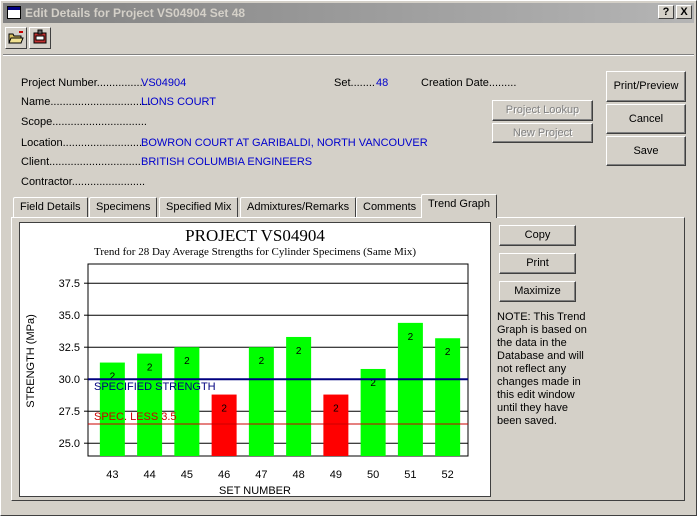 This screenshot has height=516, width=697. Describe the element at coordinates (69, 380) in the screenshot. I see `y-tick-label: 30.0` at that location.